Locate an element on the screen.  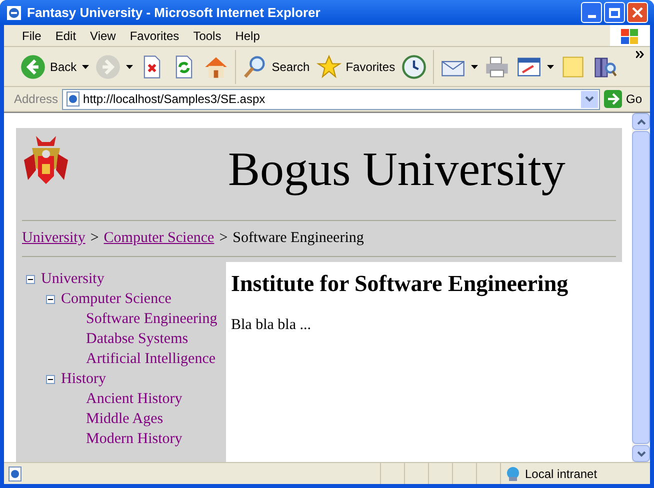
toolbar-button: Search is located at coordinates (276, 67).